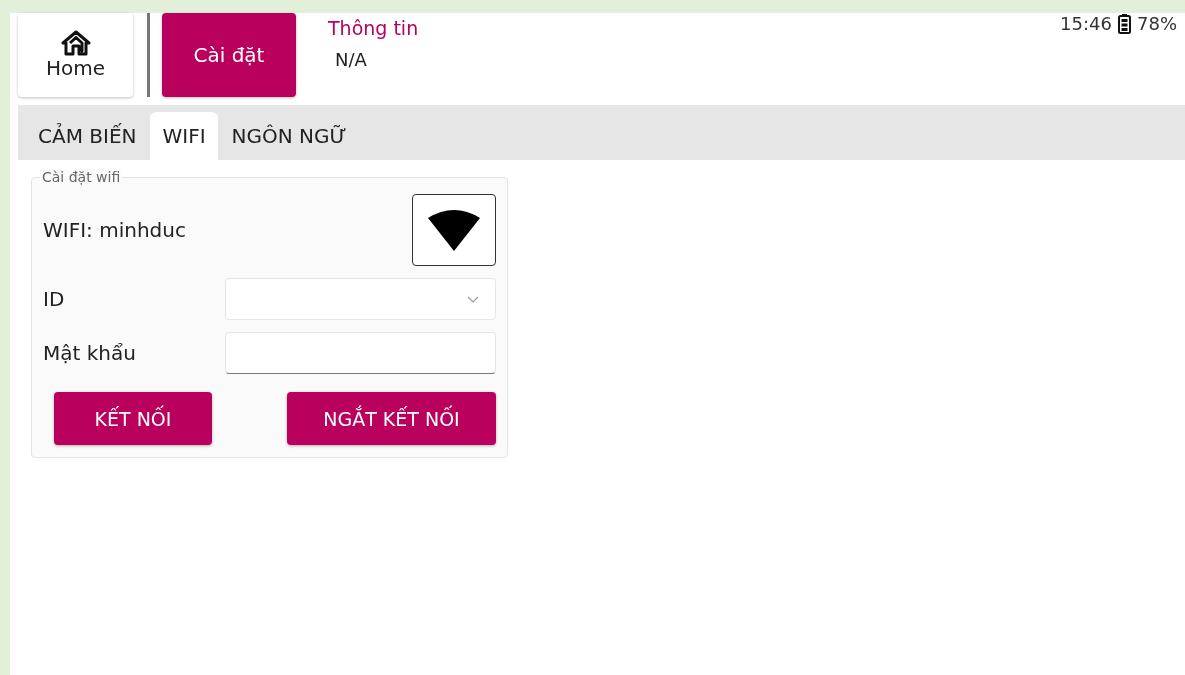 Image resolution: width=1185 pixels, height=675 pixels. Describe the element at coordinates (75, 43) in the screenshot. I see `home-icon` at that location.